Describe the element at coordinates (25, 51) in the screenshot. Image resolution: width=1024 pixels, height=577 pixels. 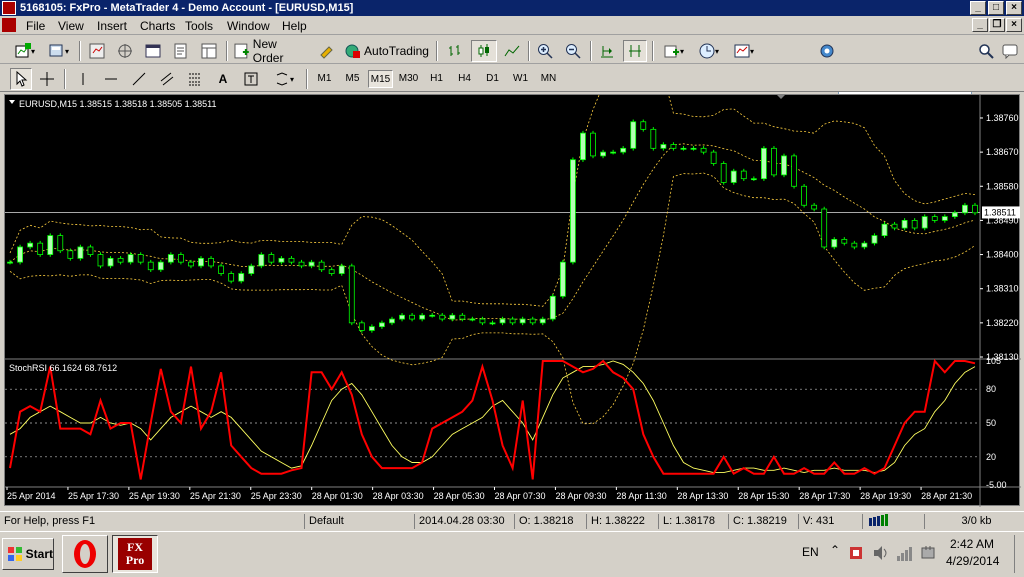
I see `new-chart-button: ▾` at that location.